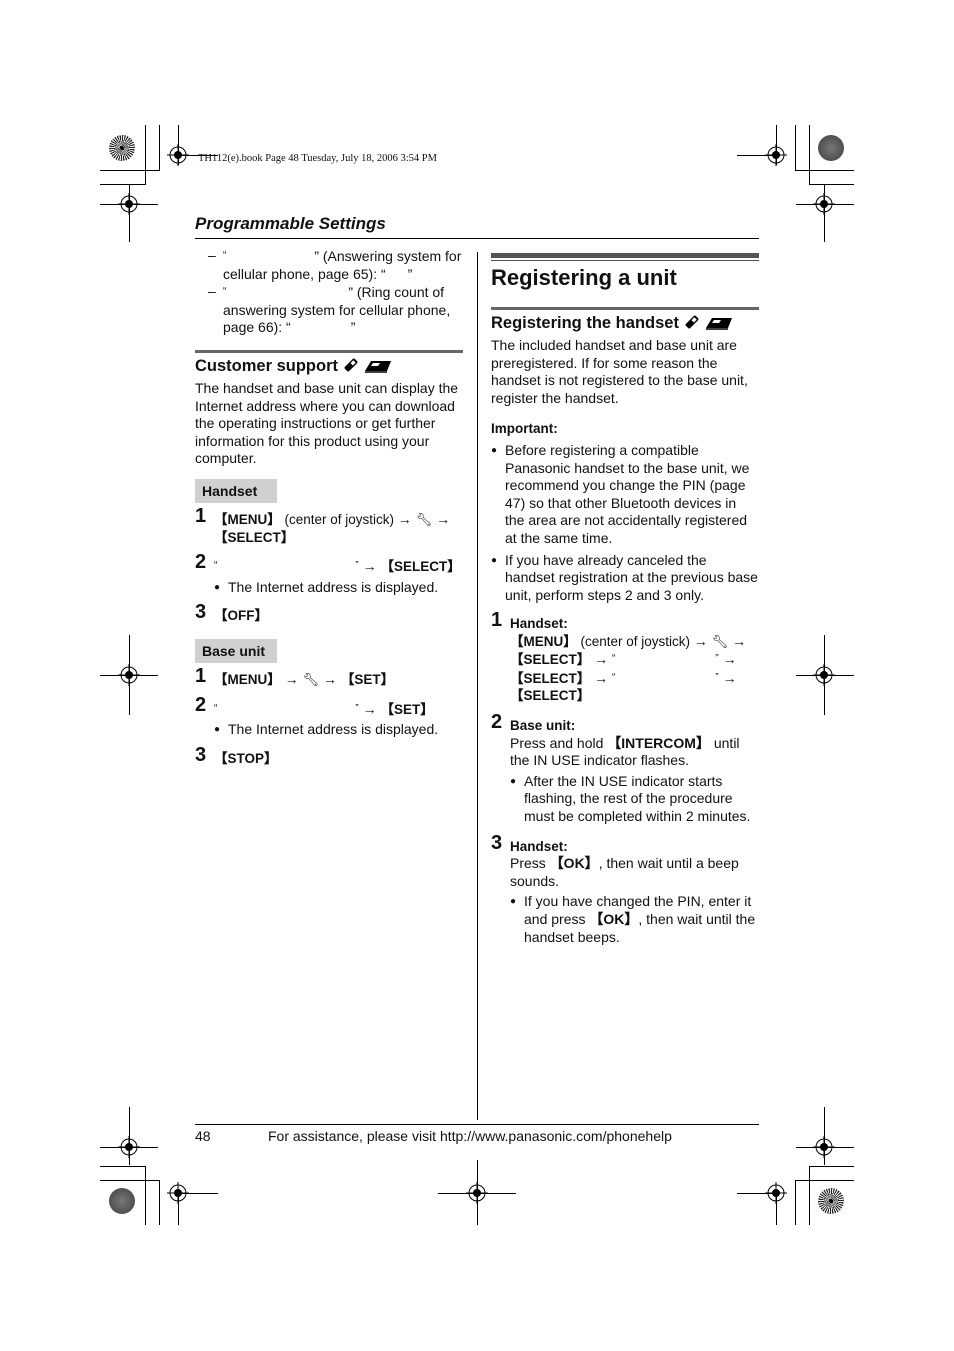 This screenshot has height=1351, width=954. What do you see at coordinates (241, 616) in the screenshot?
I see `off-key: 【OFF】` at bounding box center [241, 616].